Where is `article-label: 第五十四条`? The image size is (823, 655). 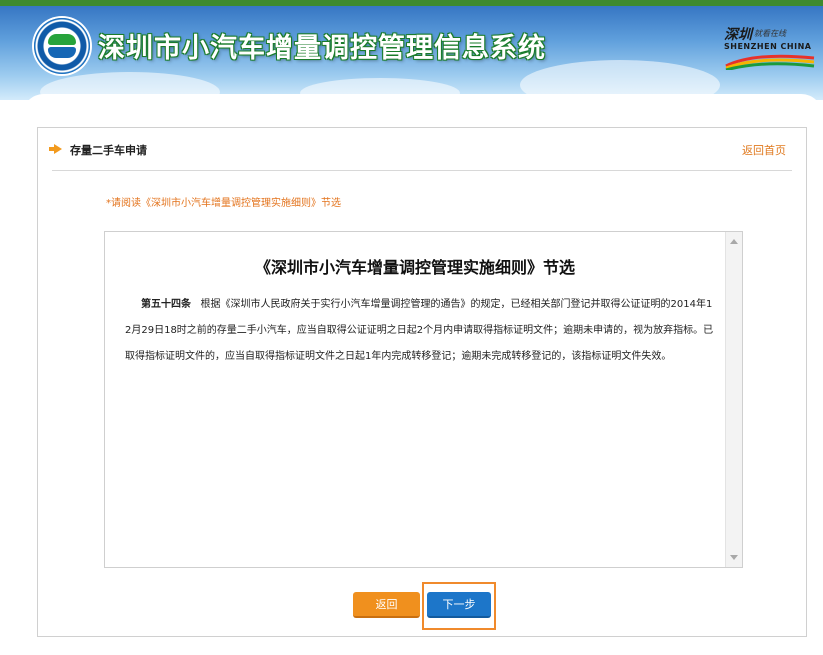
article-label: 第五十四条 is located at coordinates (166, 304).